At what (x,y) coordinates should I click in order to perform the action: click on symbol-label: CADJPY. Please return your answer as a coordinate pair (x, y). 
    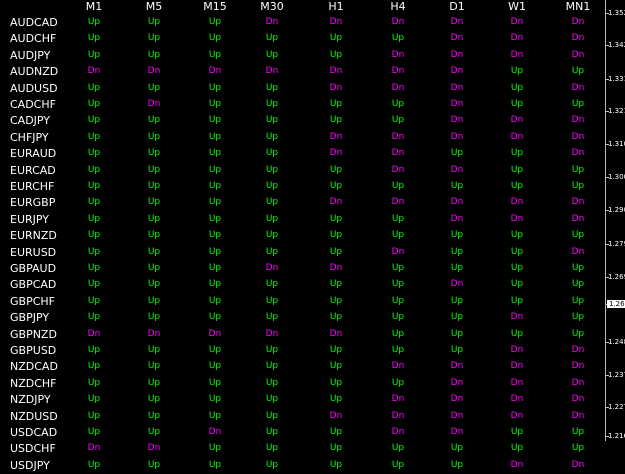
    Looking at the image, I should click on (30, 121).